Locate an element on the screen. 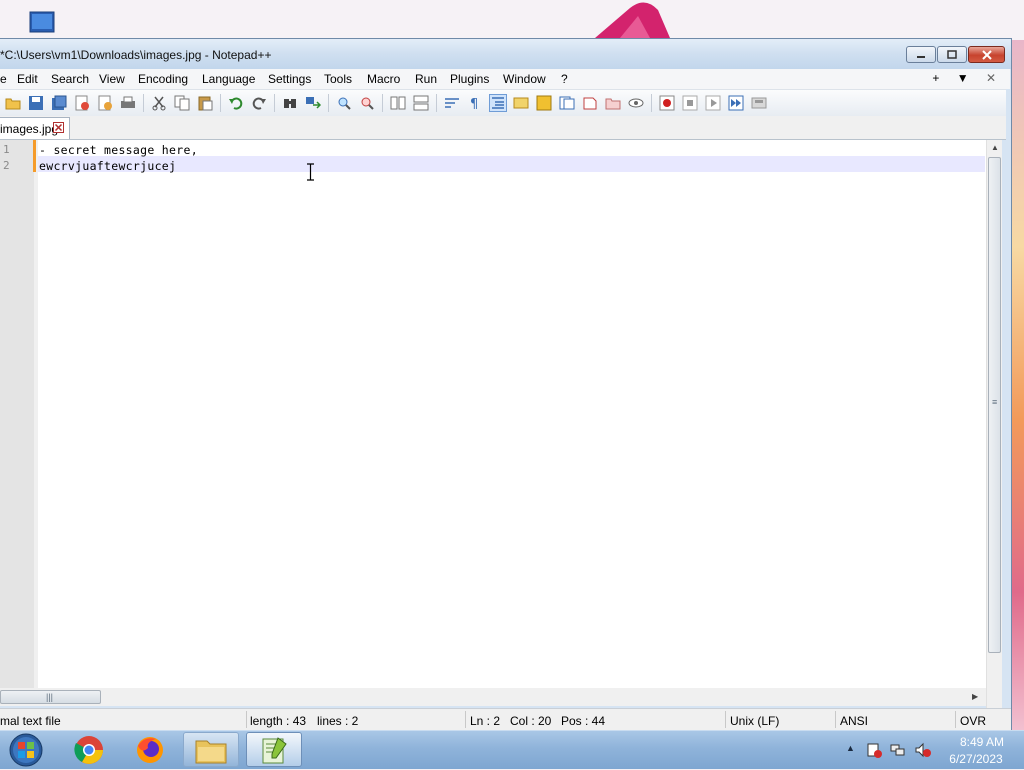  scroll-right-icon: ▶ is located at coordinates (975, 696).